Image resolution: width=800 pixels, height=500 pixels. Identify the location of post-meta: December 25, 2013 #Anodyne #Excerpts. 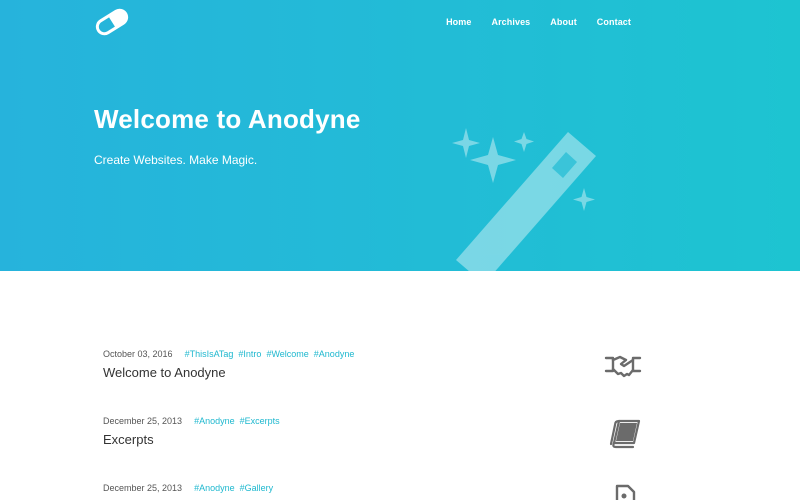
(383, 422).